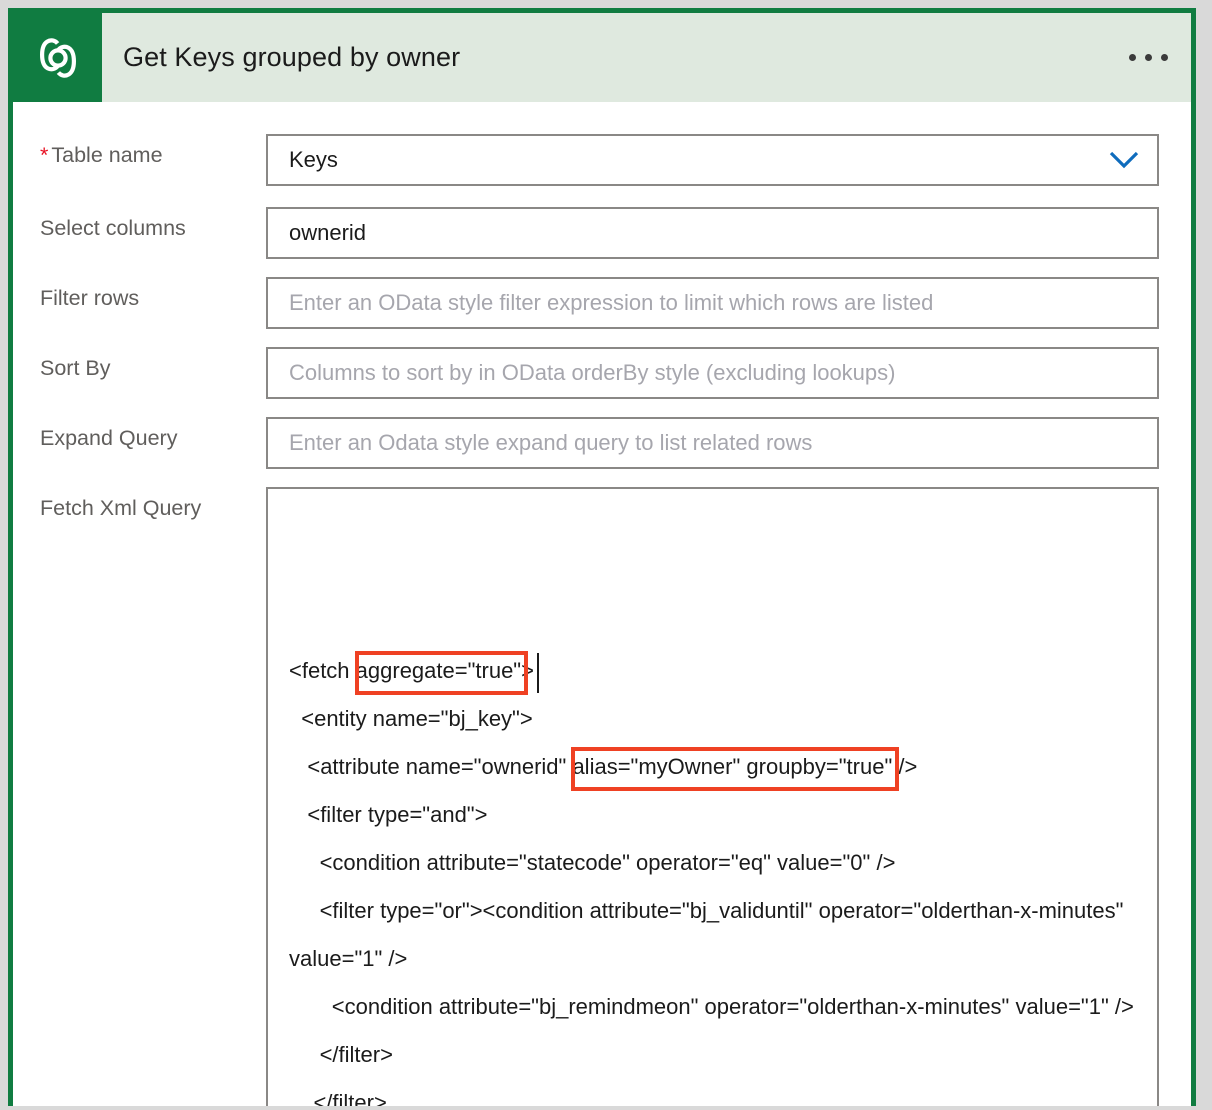  I want to click on fetch-xml-line: <filter type="and">, so click(388, 814).